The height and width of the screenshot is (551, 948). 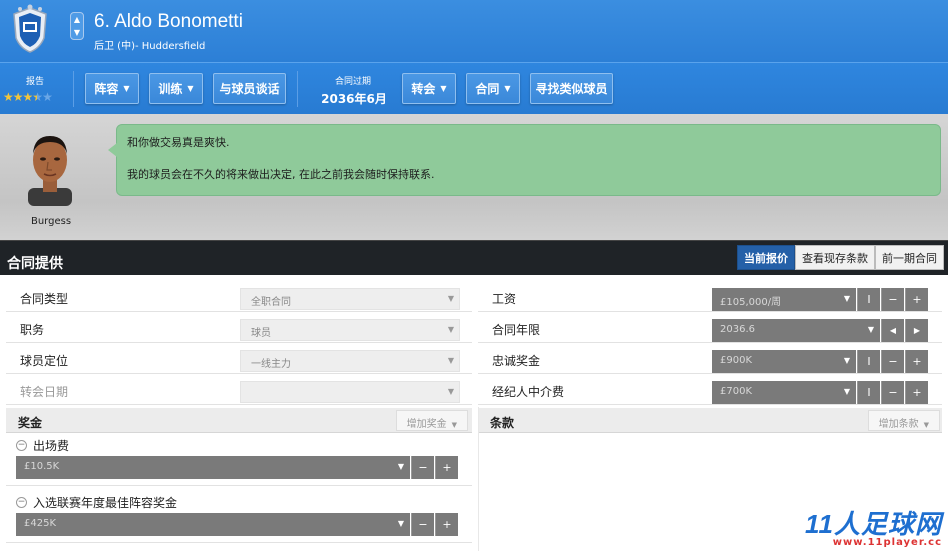 I want to click on previous-player-icon: ▲, so click(x=77, y=19).